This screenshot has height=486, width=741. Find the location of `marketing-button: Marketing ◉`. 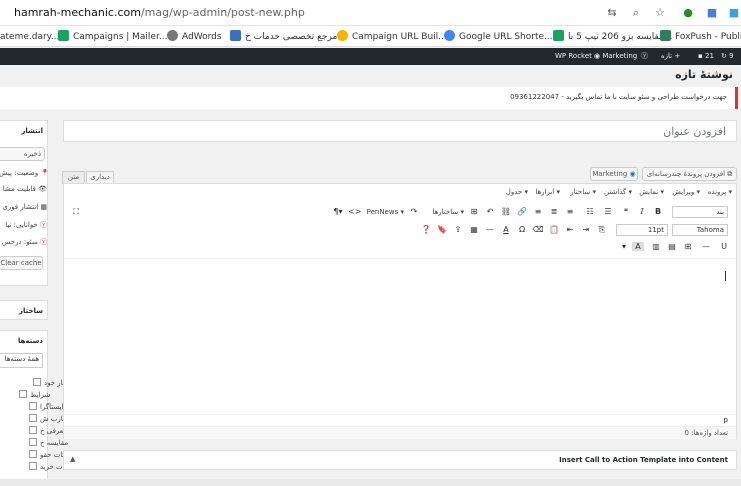

marketing-button: Marketing ◉ is located at coordinates (614, 174).